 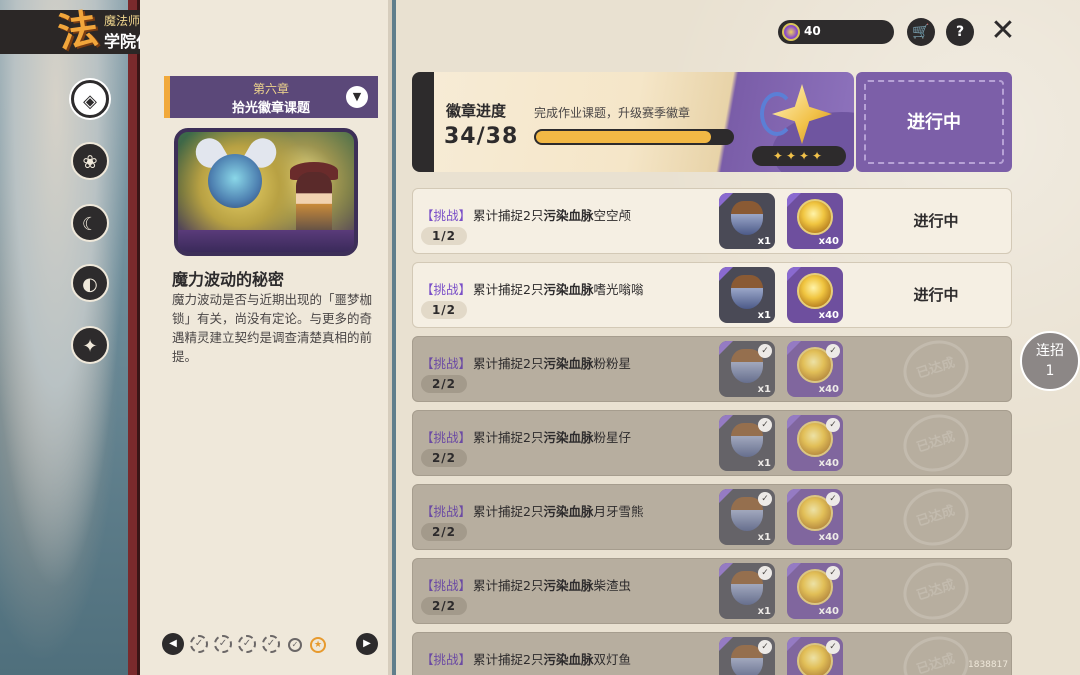 What do you see at coordinates (78, 30) in the screenshot?
I see `app-logo: 法` at bounding box center [78, 30].